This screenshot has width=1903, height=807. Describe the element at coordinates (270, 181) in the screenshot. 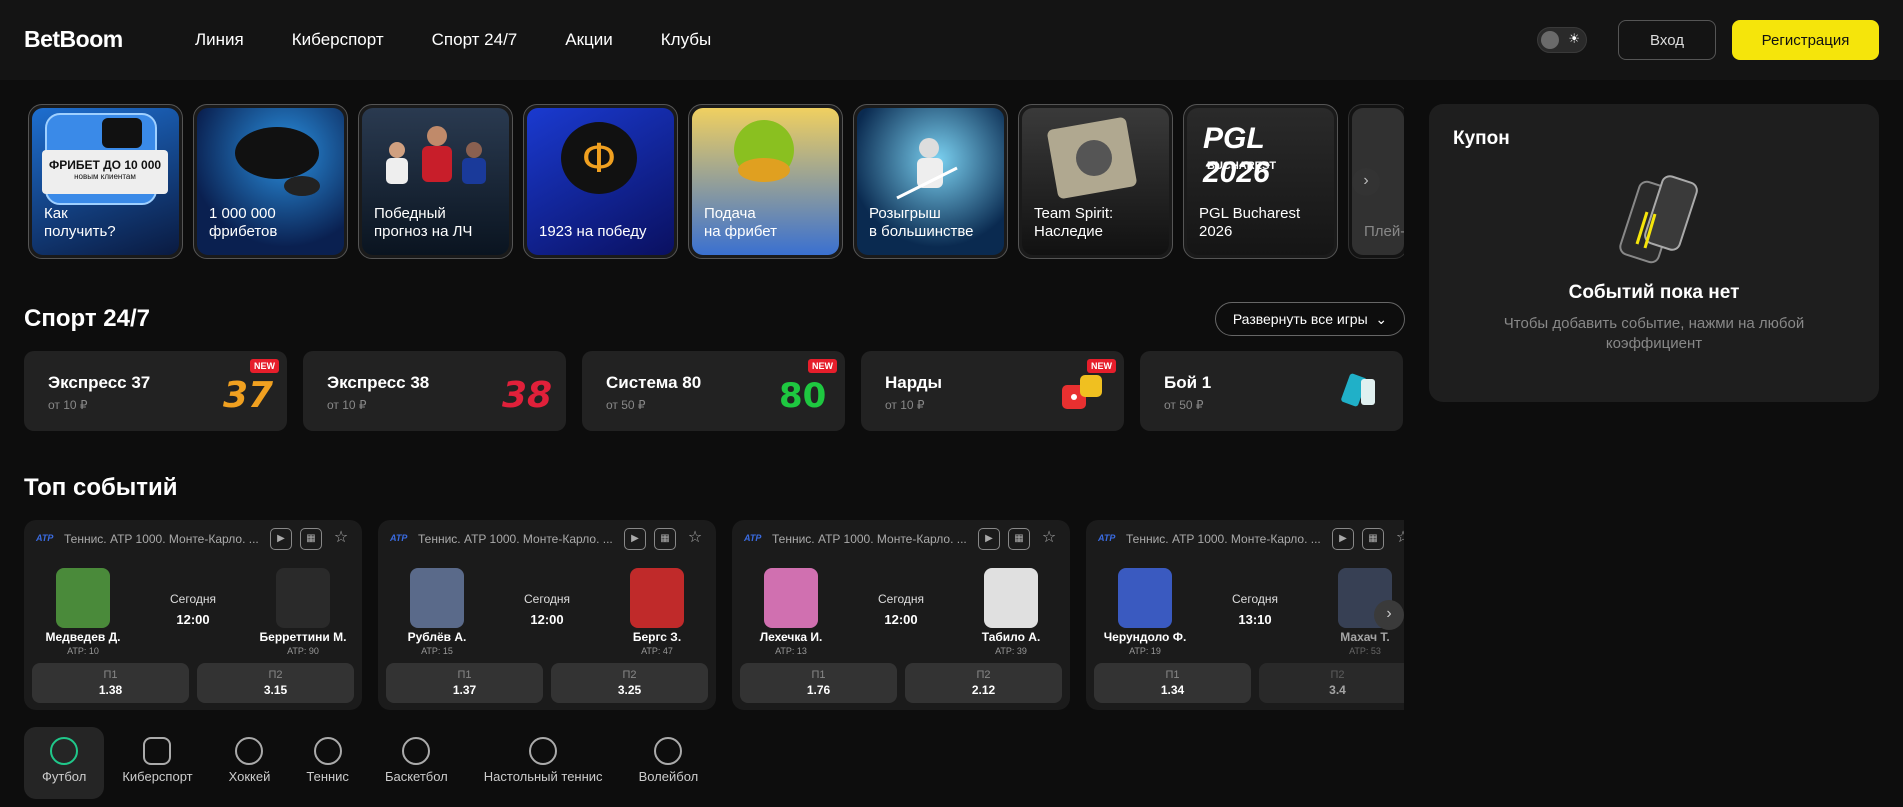

I see `promo-card: 1 000 000 фрибетов` at that location.